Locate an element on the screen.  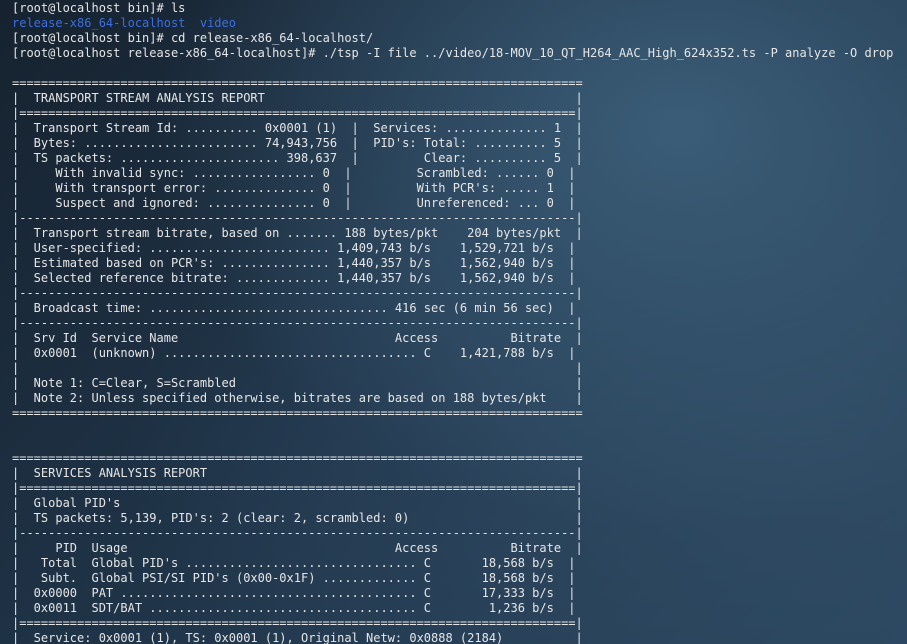
terminal-line: release-x86_64-localhost video is located at coordinates (124, 23).